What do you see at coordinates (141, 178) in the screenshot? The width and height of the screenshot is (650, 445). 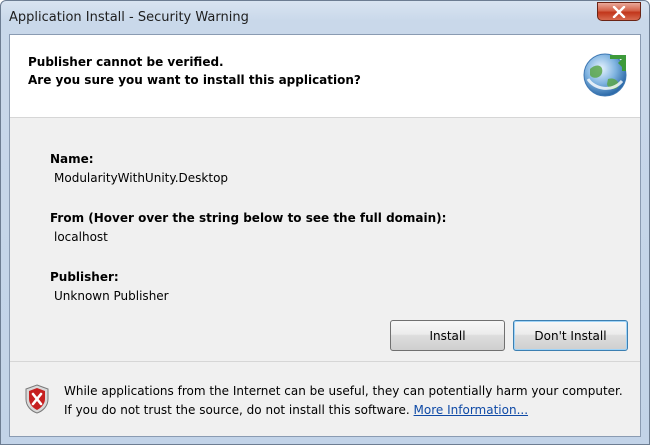 I see `name-value: ModularityWithUnity.Desktop` at bounding box center [141, 178].